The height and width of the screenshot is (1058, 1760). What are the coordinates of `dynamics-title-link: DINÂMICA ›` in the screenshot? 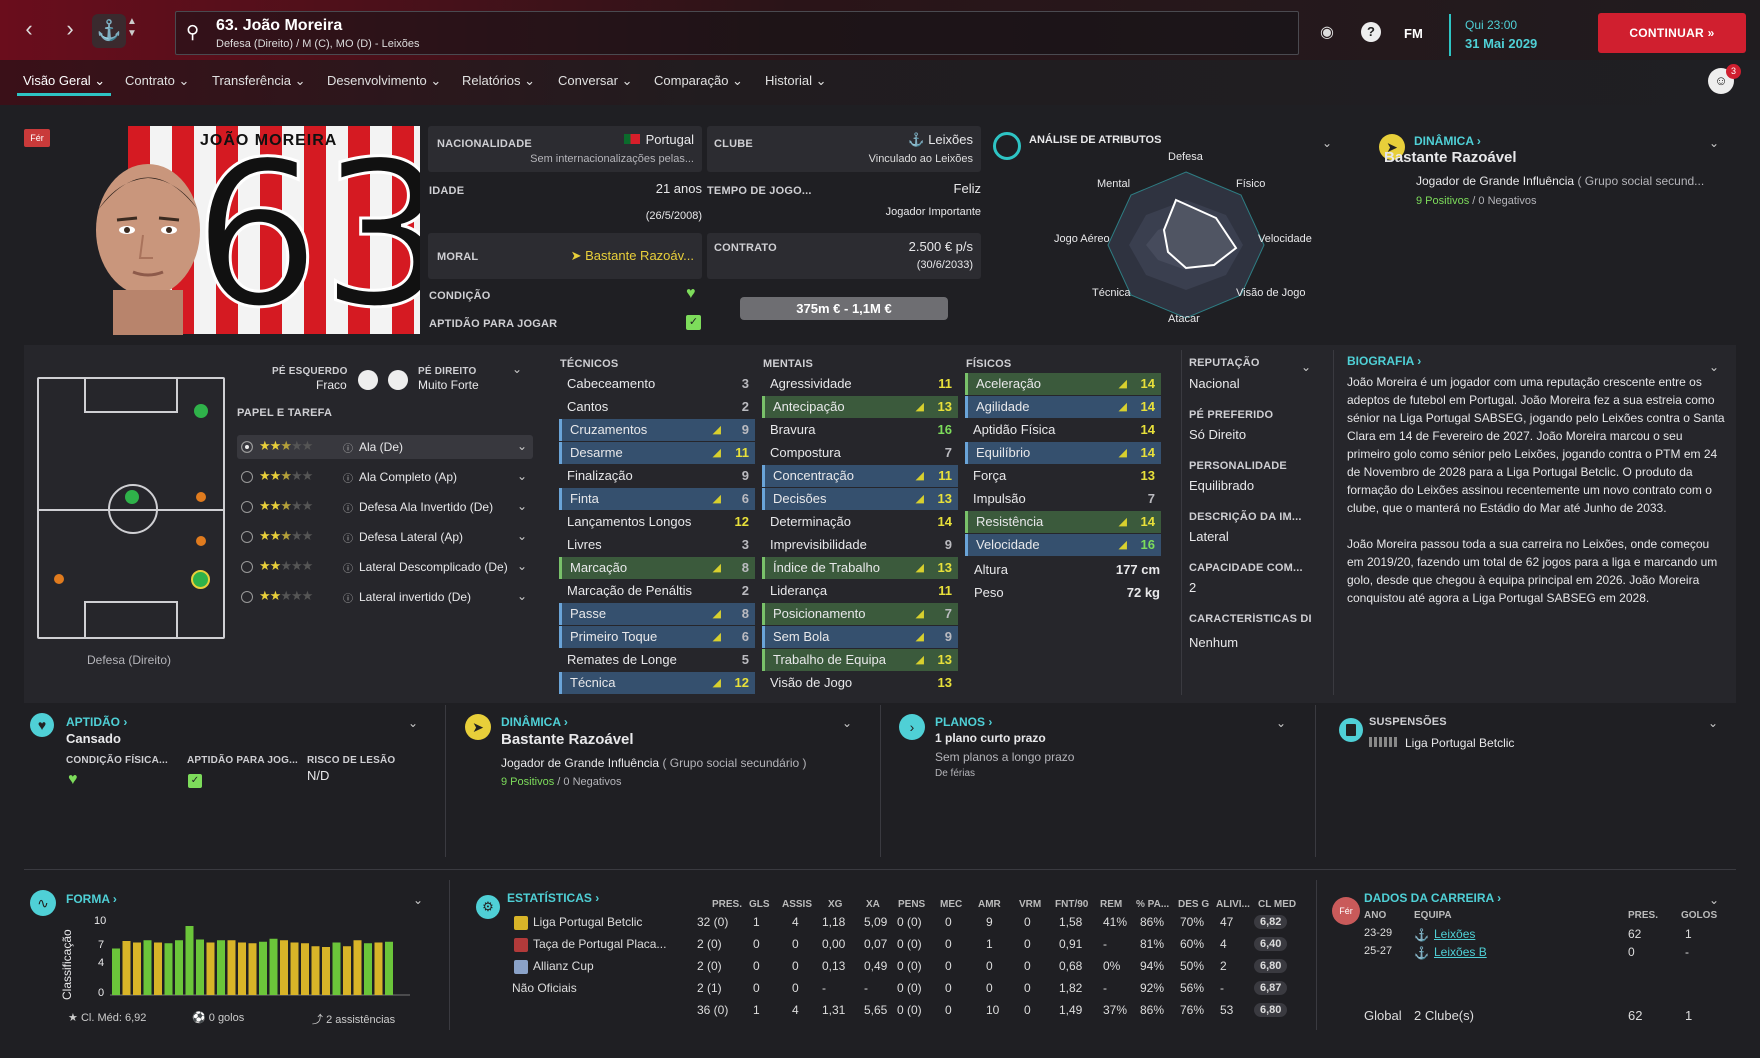 It's located at (1447, 141).